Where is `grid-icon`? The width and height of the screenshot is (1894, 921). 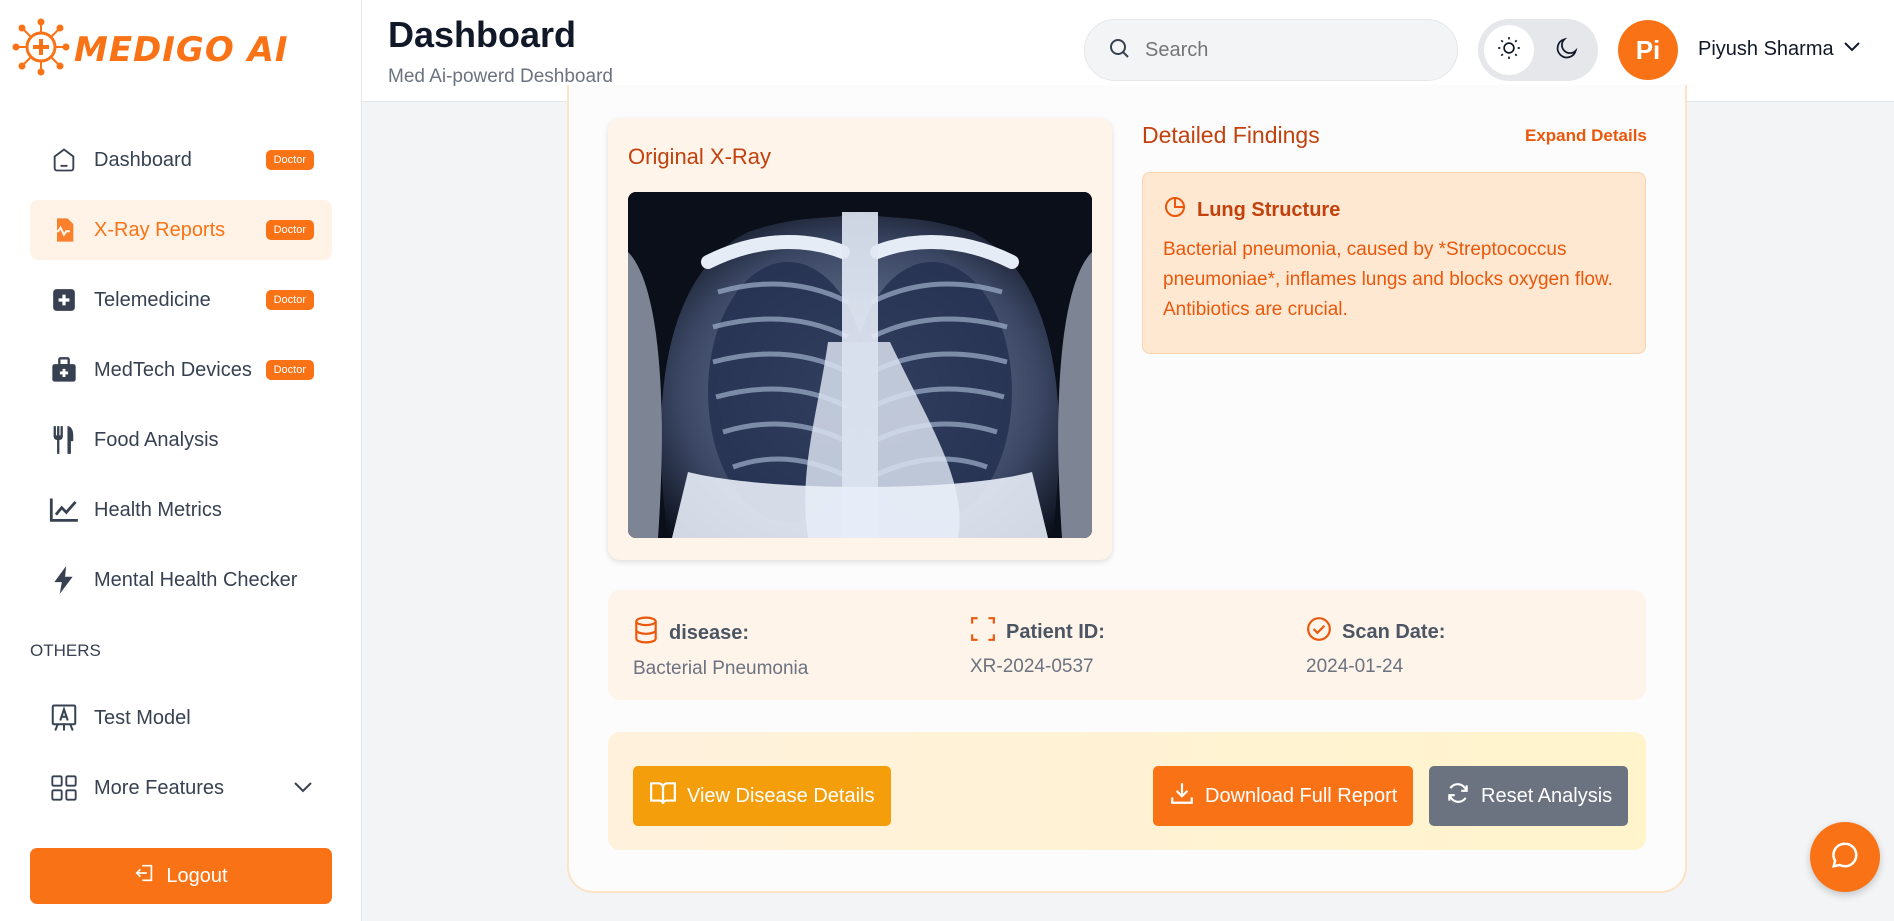 grid-icon is located at coordinates (64, 788).